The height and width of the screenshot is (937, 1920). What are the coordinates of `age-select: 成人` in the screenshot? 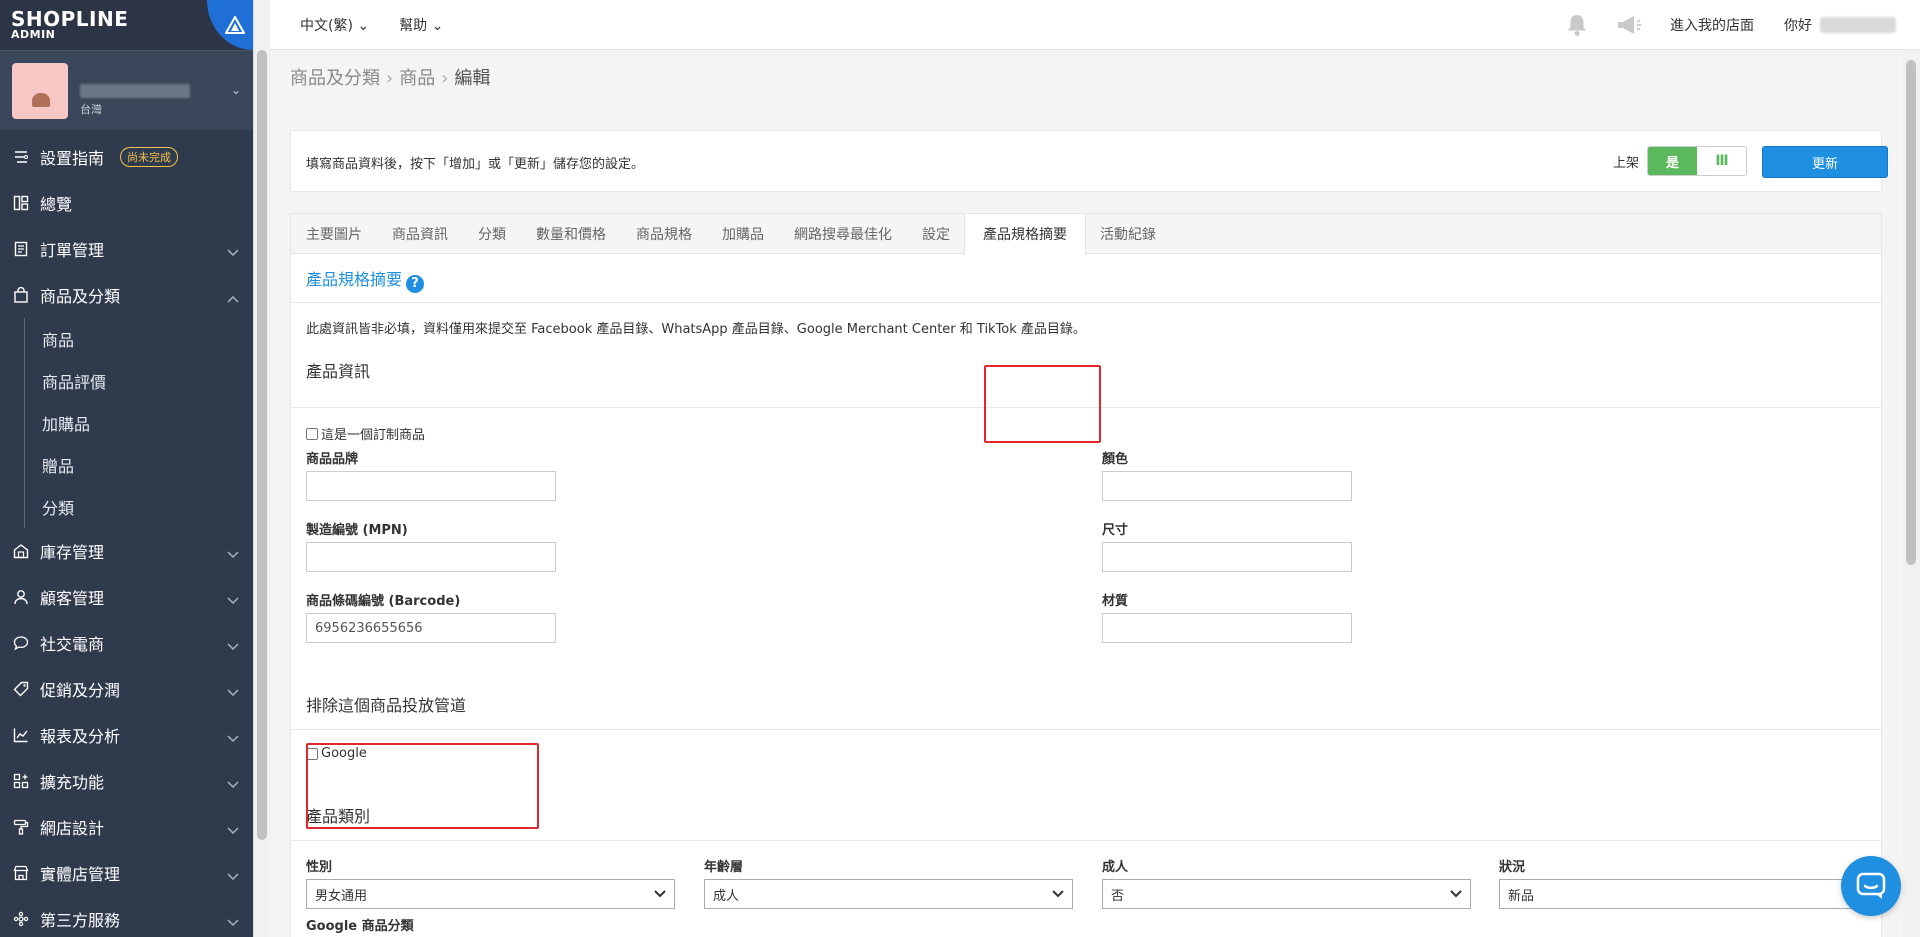 It's located at (888, 894).